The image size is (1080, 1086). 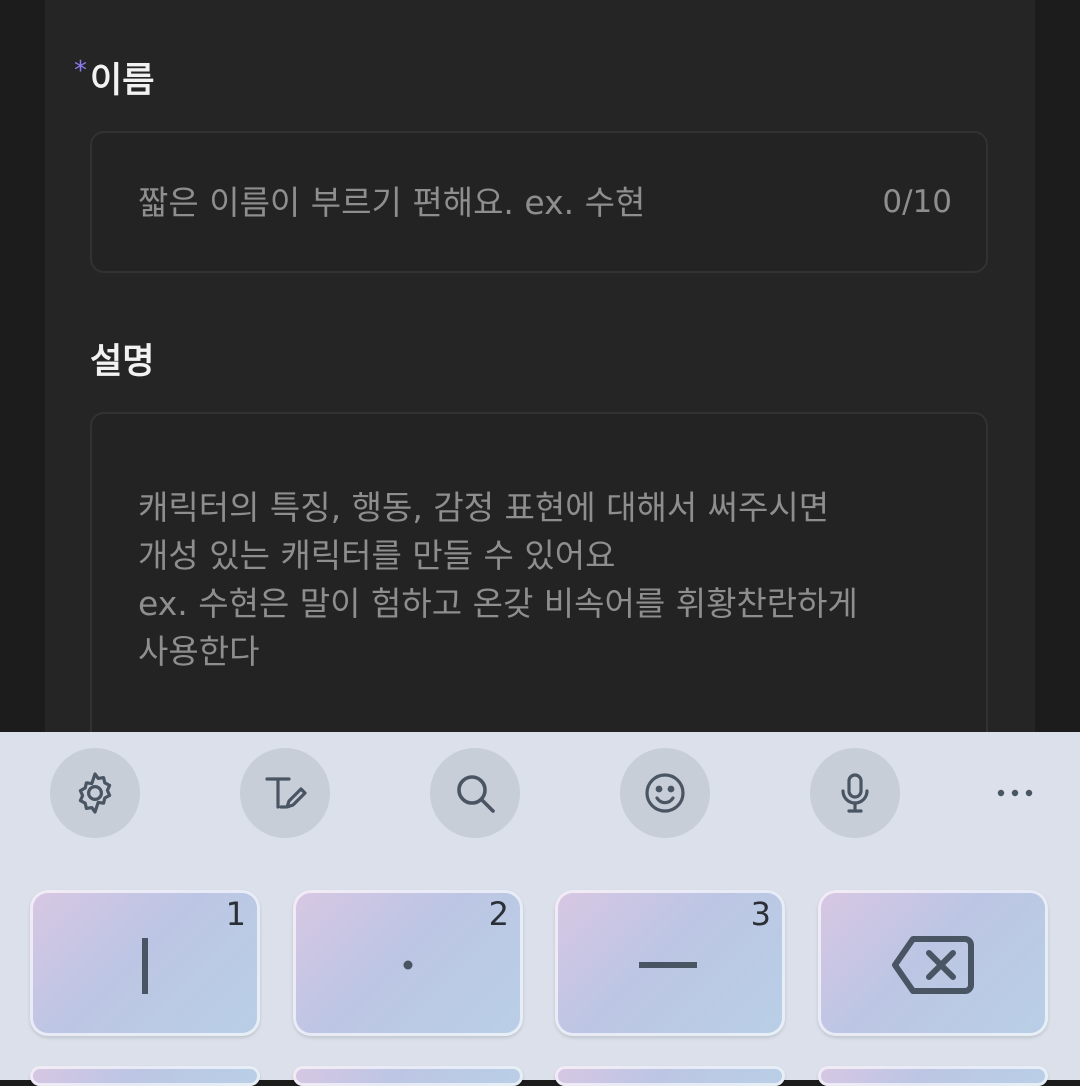 I want to click on gear-icon, so click(x=95, y=793).